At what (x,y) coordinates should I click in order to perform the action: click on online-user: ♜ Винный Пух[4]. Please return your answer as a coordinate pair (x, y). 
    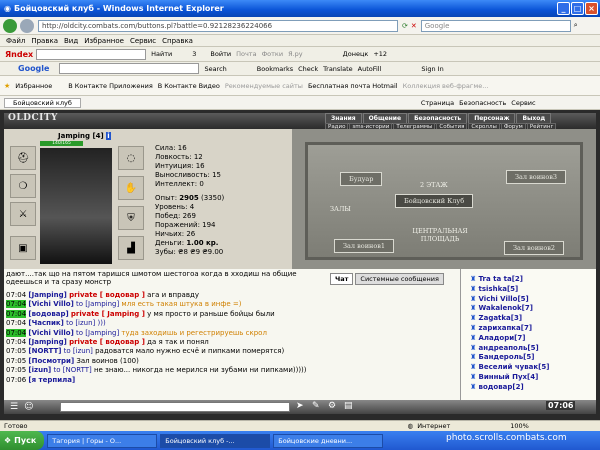
    Looking at the image, I should click on (530, 378).